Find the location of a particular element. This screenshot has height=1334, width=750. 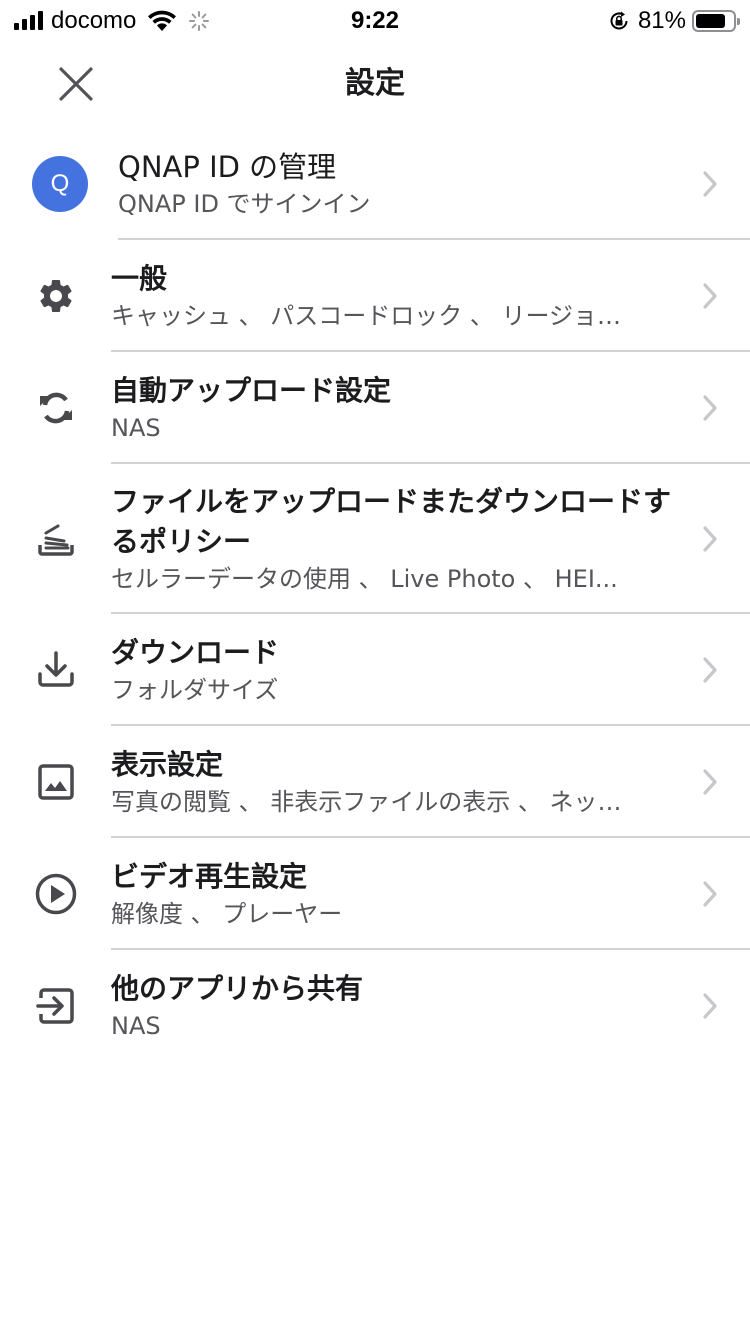

settings-item-title: ビデオ再生設定 is located at coordinates (209, 876).